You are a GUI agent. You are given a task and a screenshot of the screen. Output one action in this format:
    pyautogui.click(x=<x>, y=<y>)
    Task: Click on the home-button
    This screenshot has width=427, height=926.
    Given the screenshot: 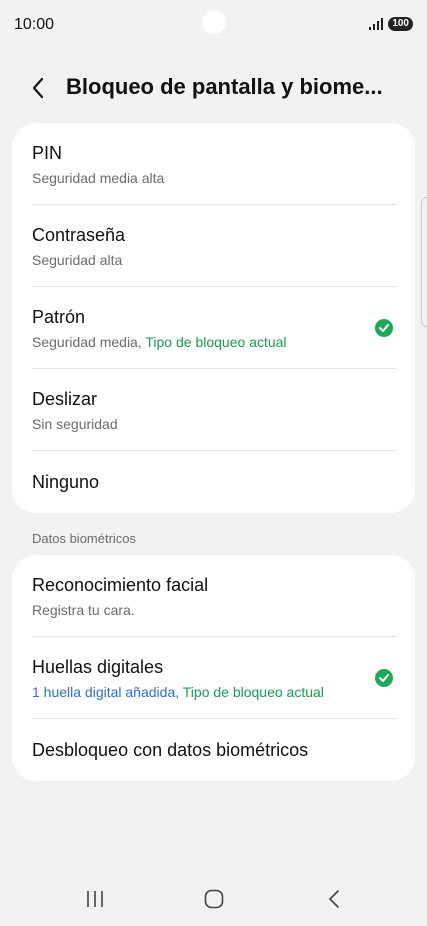 What is the action you would take?
    pyautogui.click(x=214, y=899)
    